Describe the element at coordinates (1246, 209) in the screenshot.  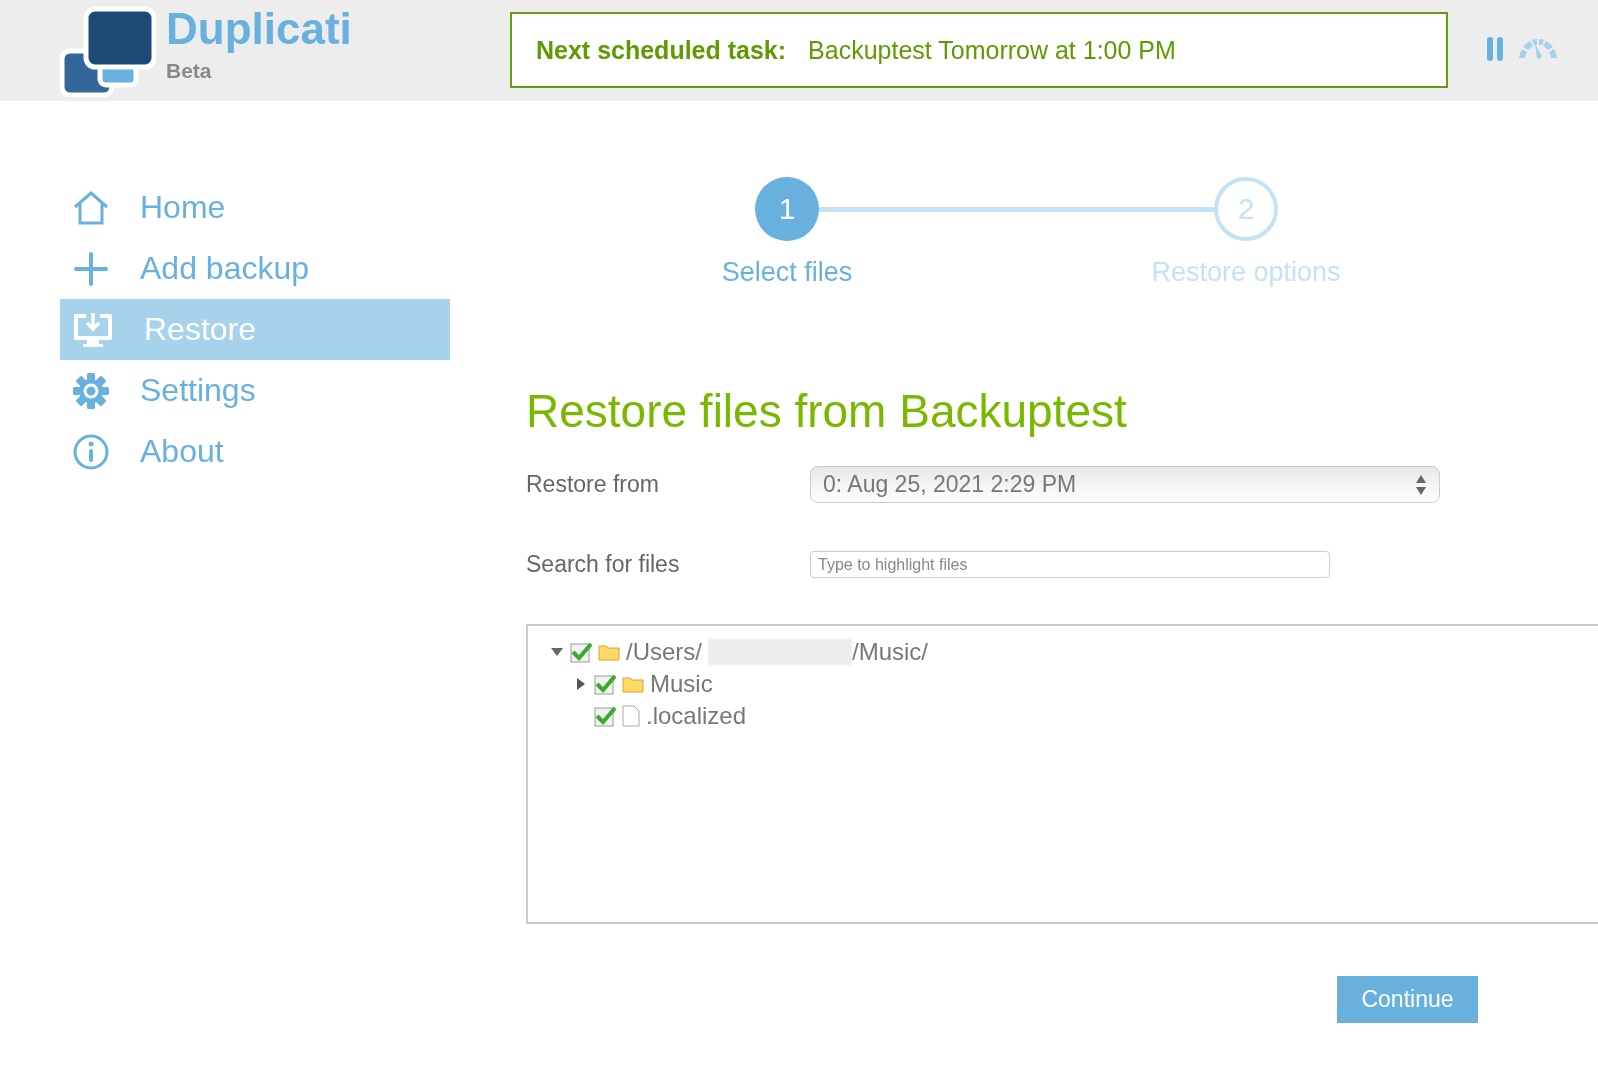
I see `step-circle: 2` at that location.